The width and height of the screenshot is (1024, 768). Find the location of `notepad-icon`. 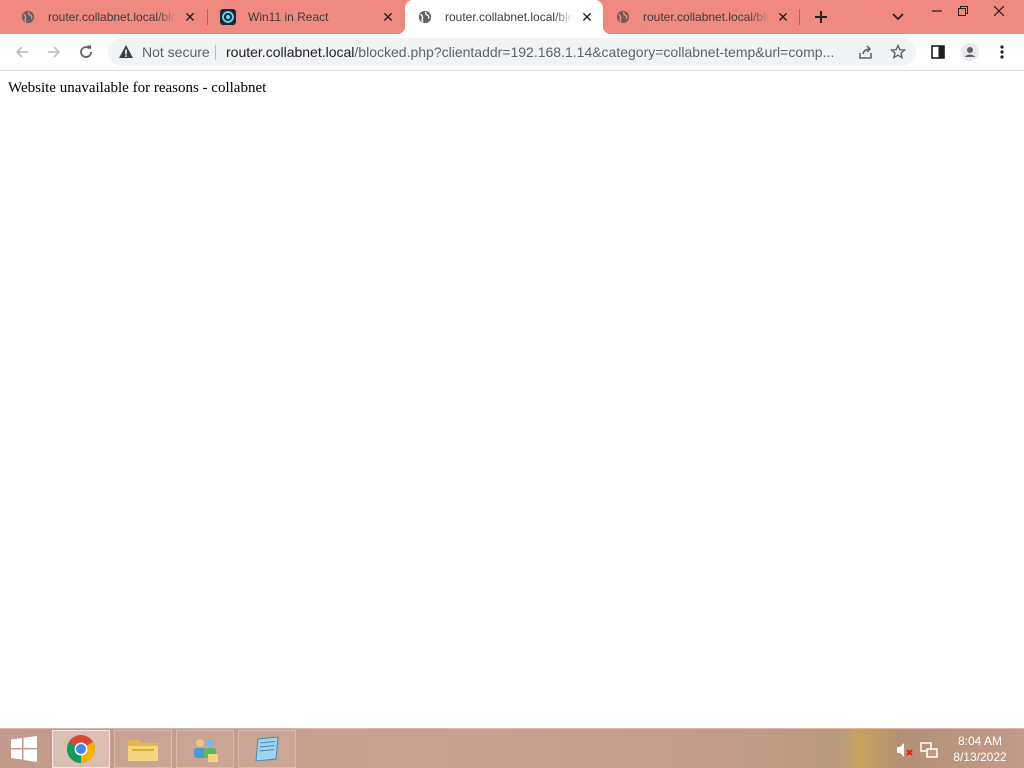

notepad-icon is located at coordinates (267, 749).